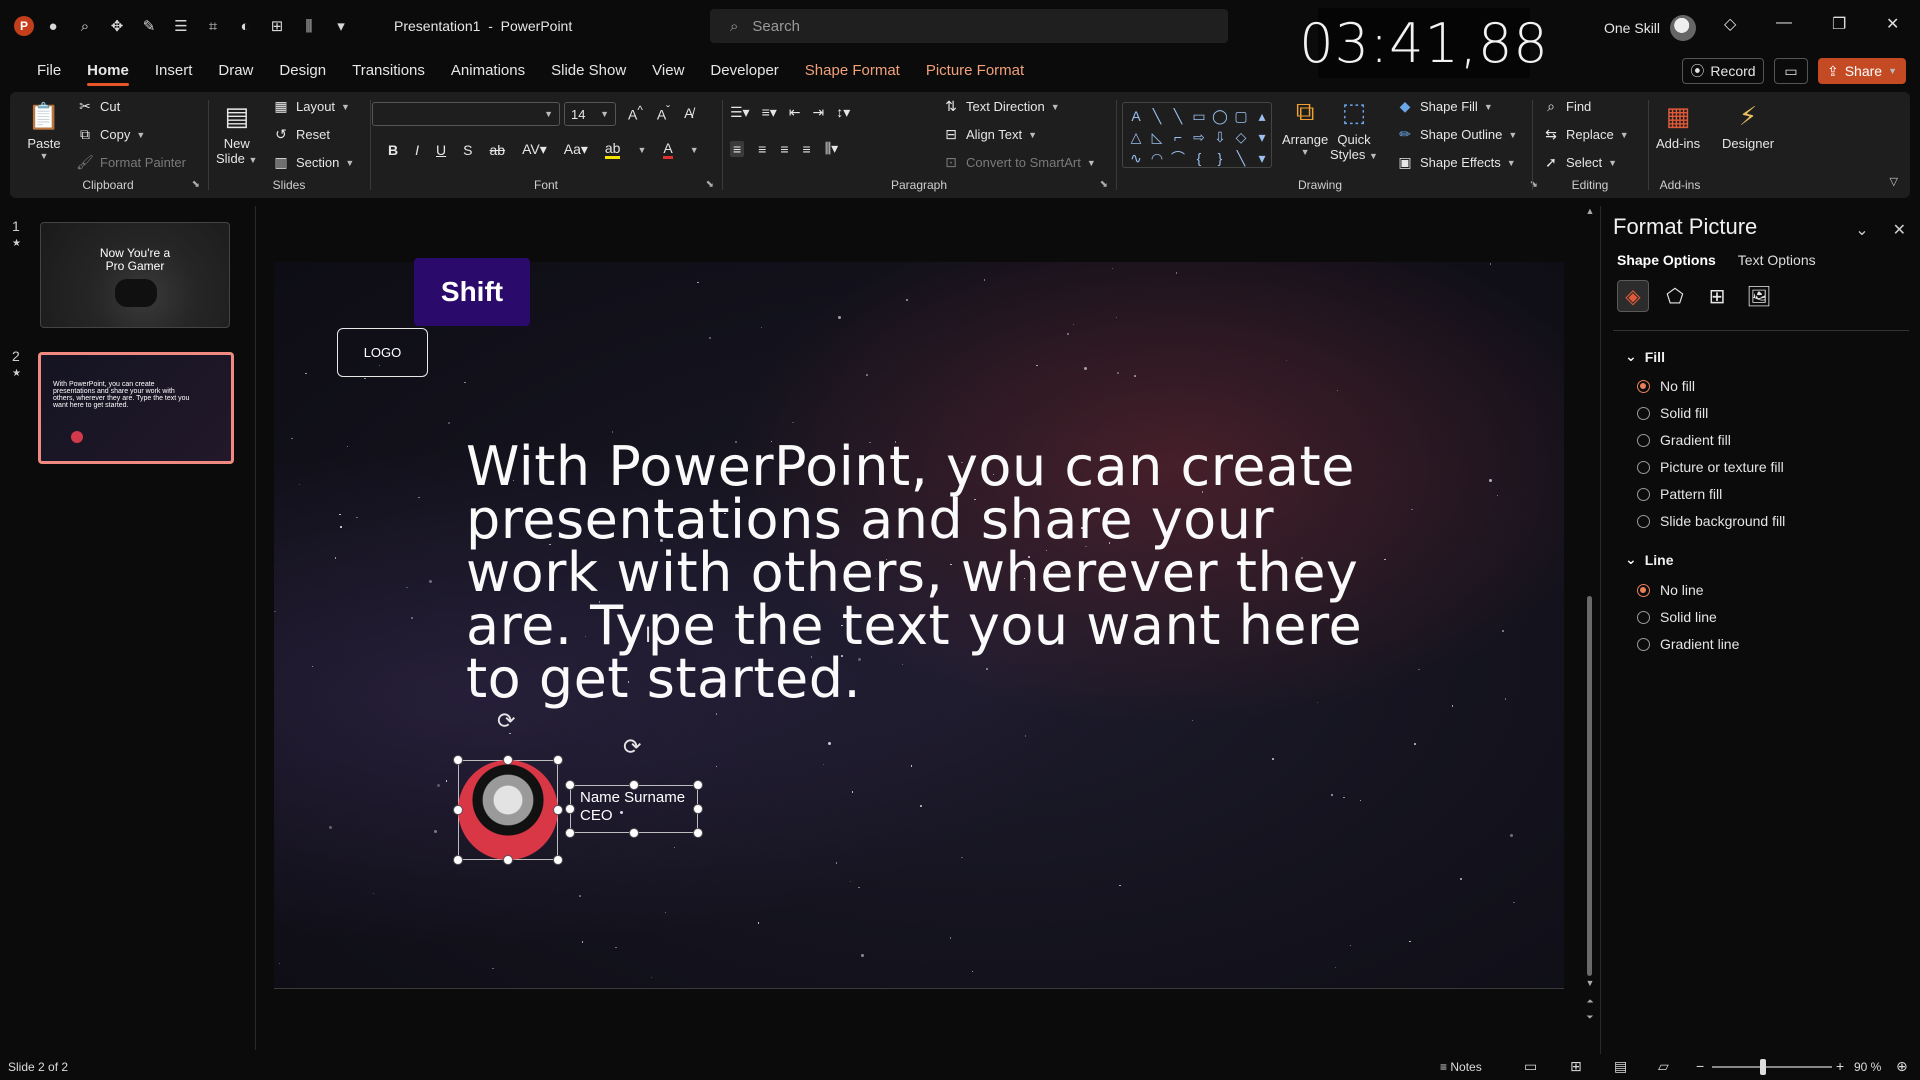 The height and width of the screenshot is (1080, 1920). What do you see at coordinates (393, 150) in the screenshot?
I see `bold-icon: B` at bounding box center [393, 150].